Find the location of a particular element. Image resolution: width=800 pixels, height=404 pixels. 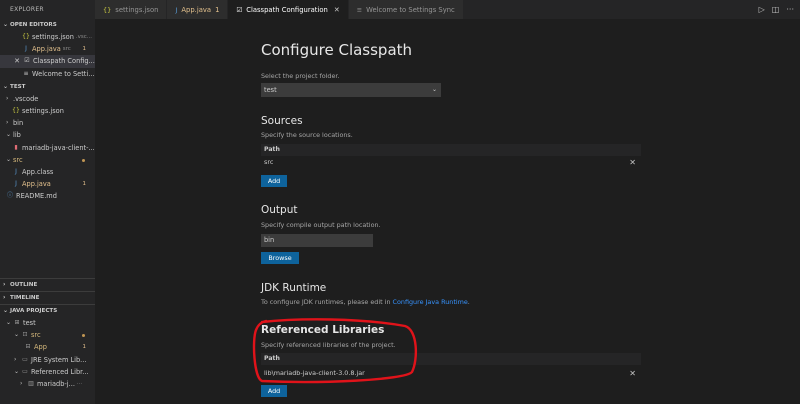

source-path: src is located at coordinates (269, 162).